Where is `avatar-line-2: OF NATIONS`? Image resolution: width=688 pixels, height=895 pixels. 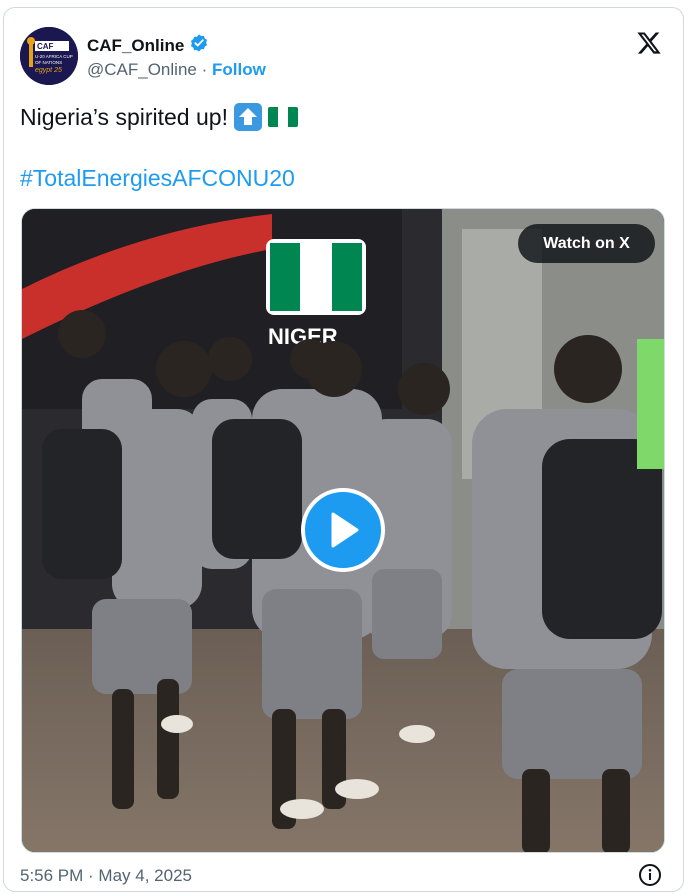 avatar-line-2: OF NATIONS is located at coordinates (48, 62).